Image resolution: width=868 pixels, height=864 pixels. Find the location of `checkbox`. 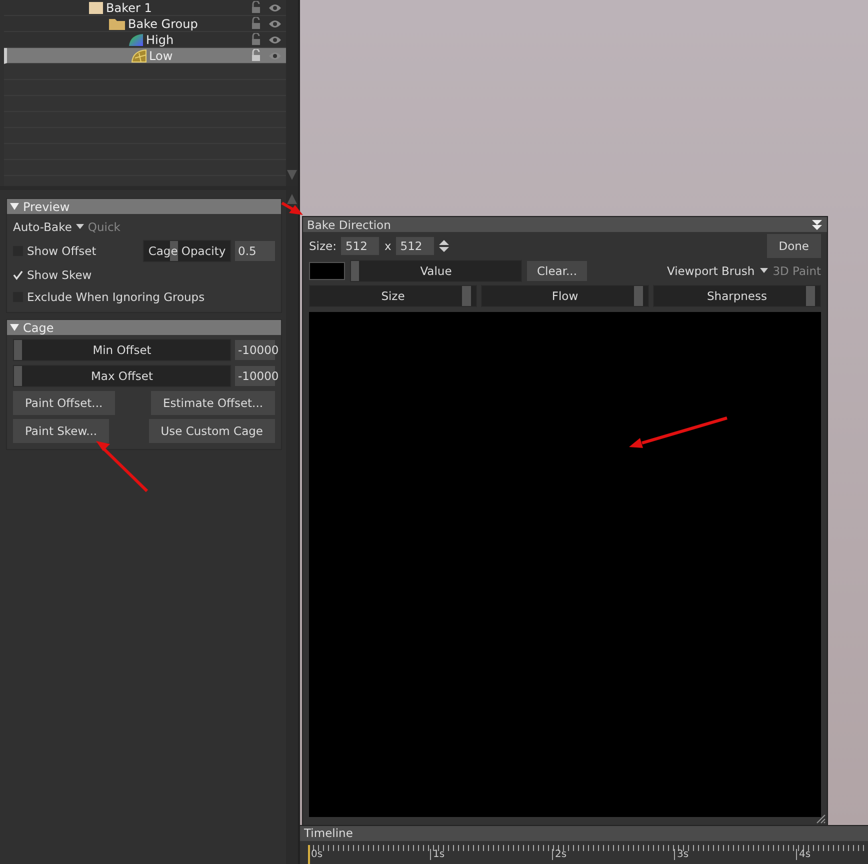

checkbox is located at coordinates (18, 275).